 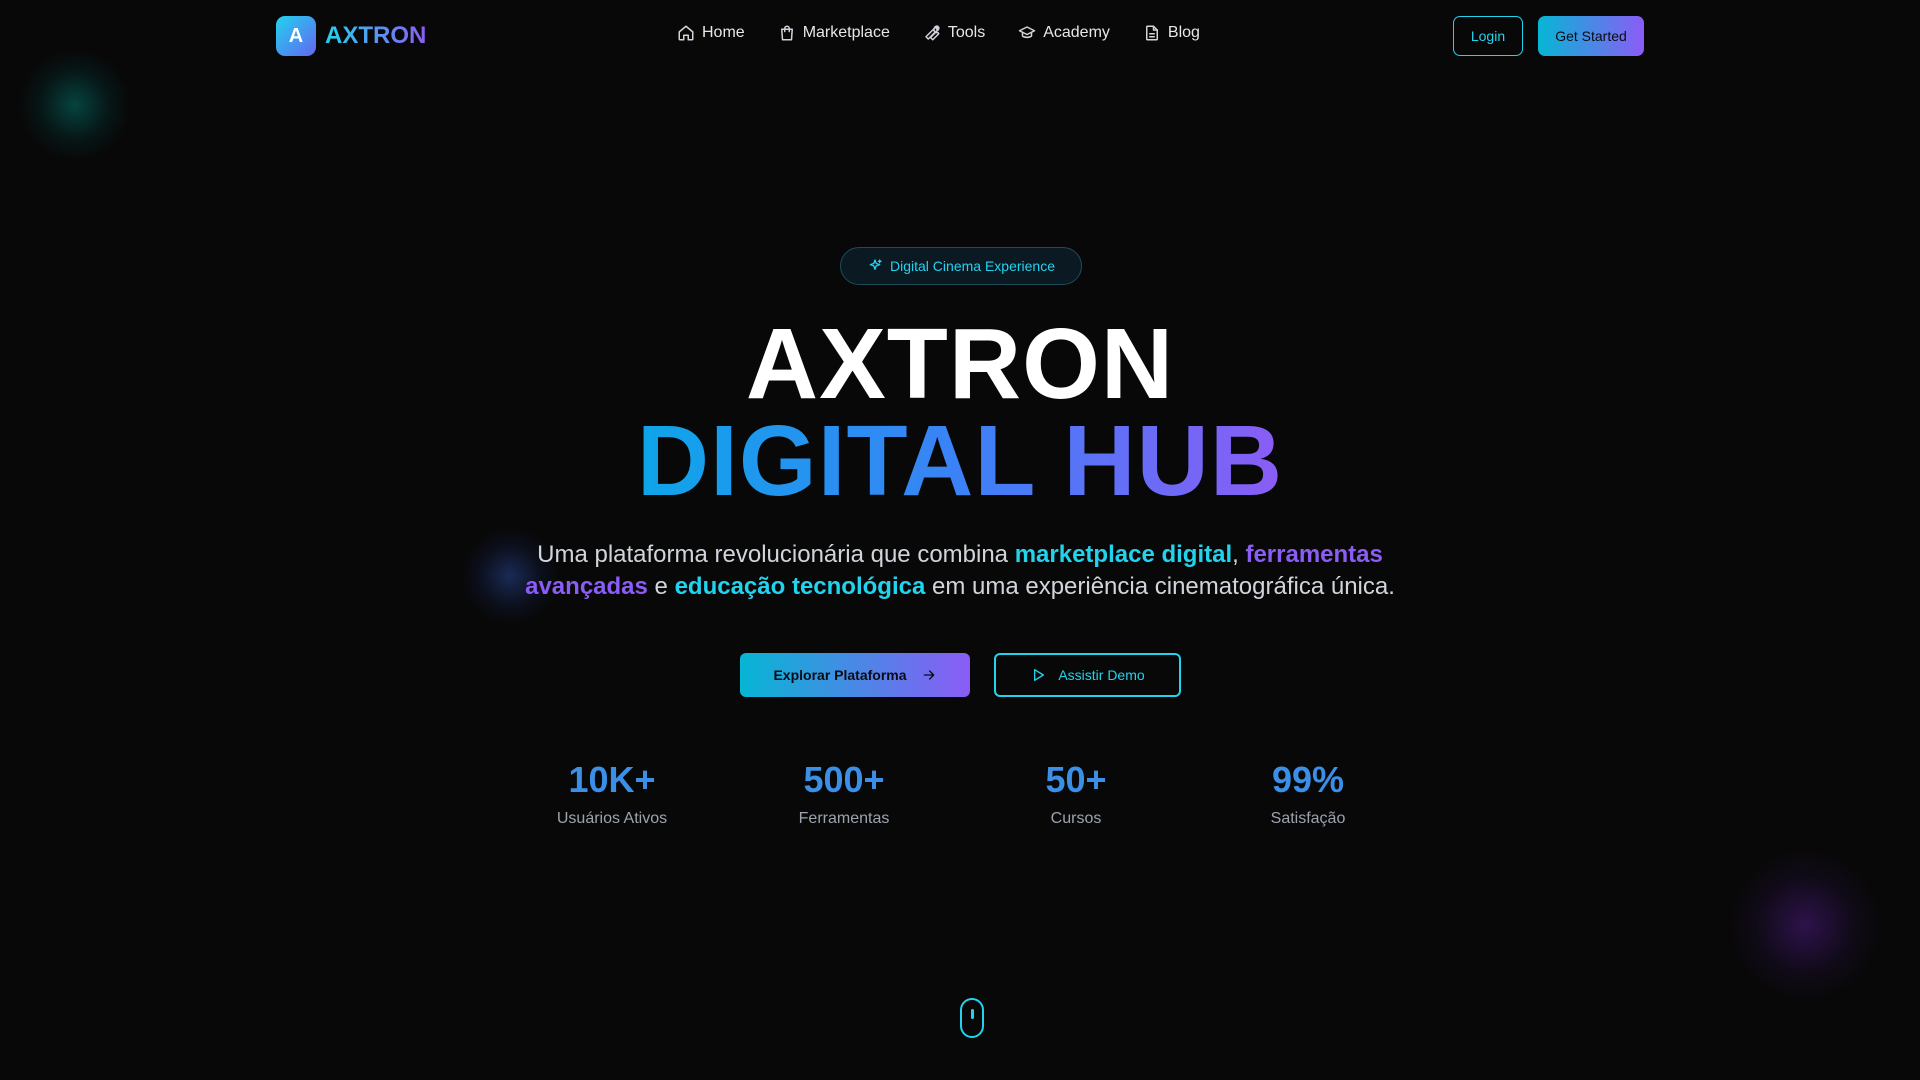 I want to click on nav-item-tools: Tools, so click(x=954, y=33).